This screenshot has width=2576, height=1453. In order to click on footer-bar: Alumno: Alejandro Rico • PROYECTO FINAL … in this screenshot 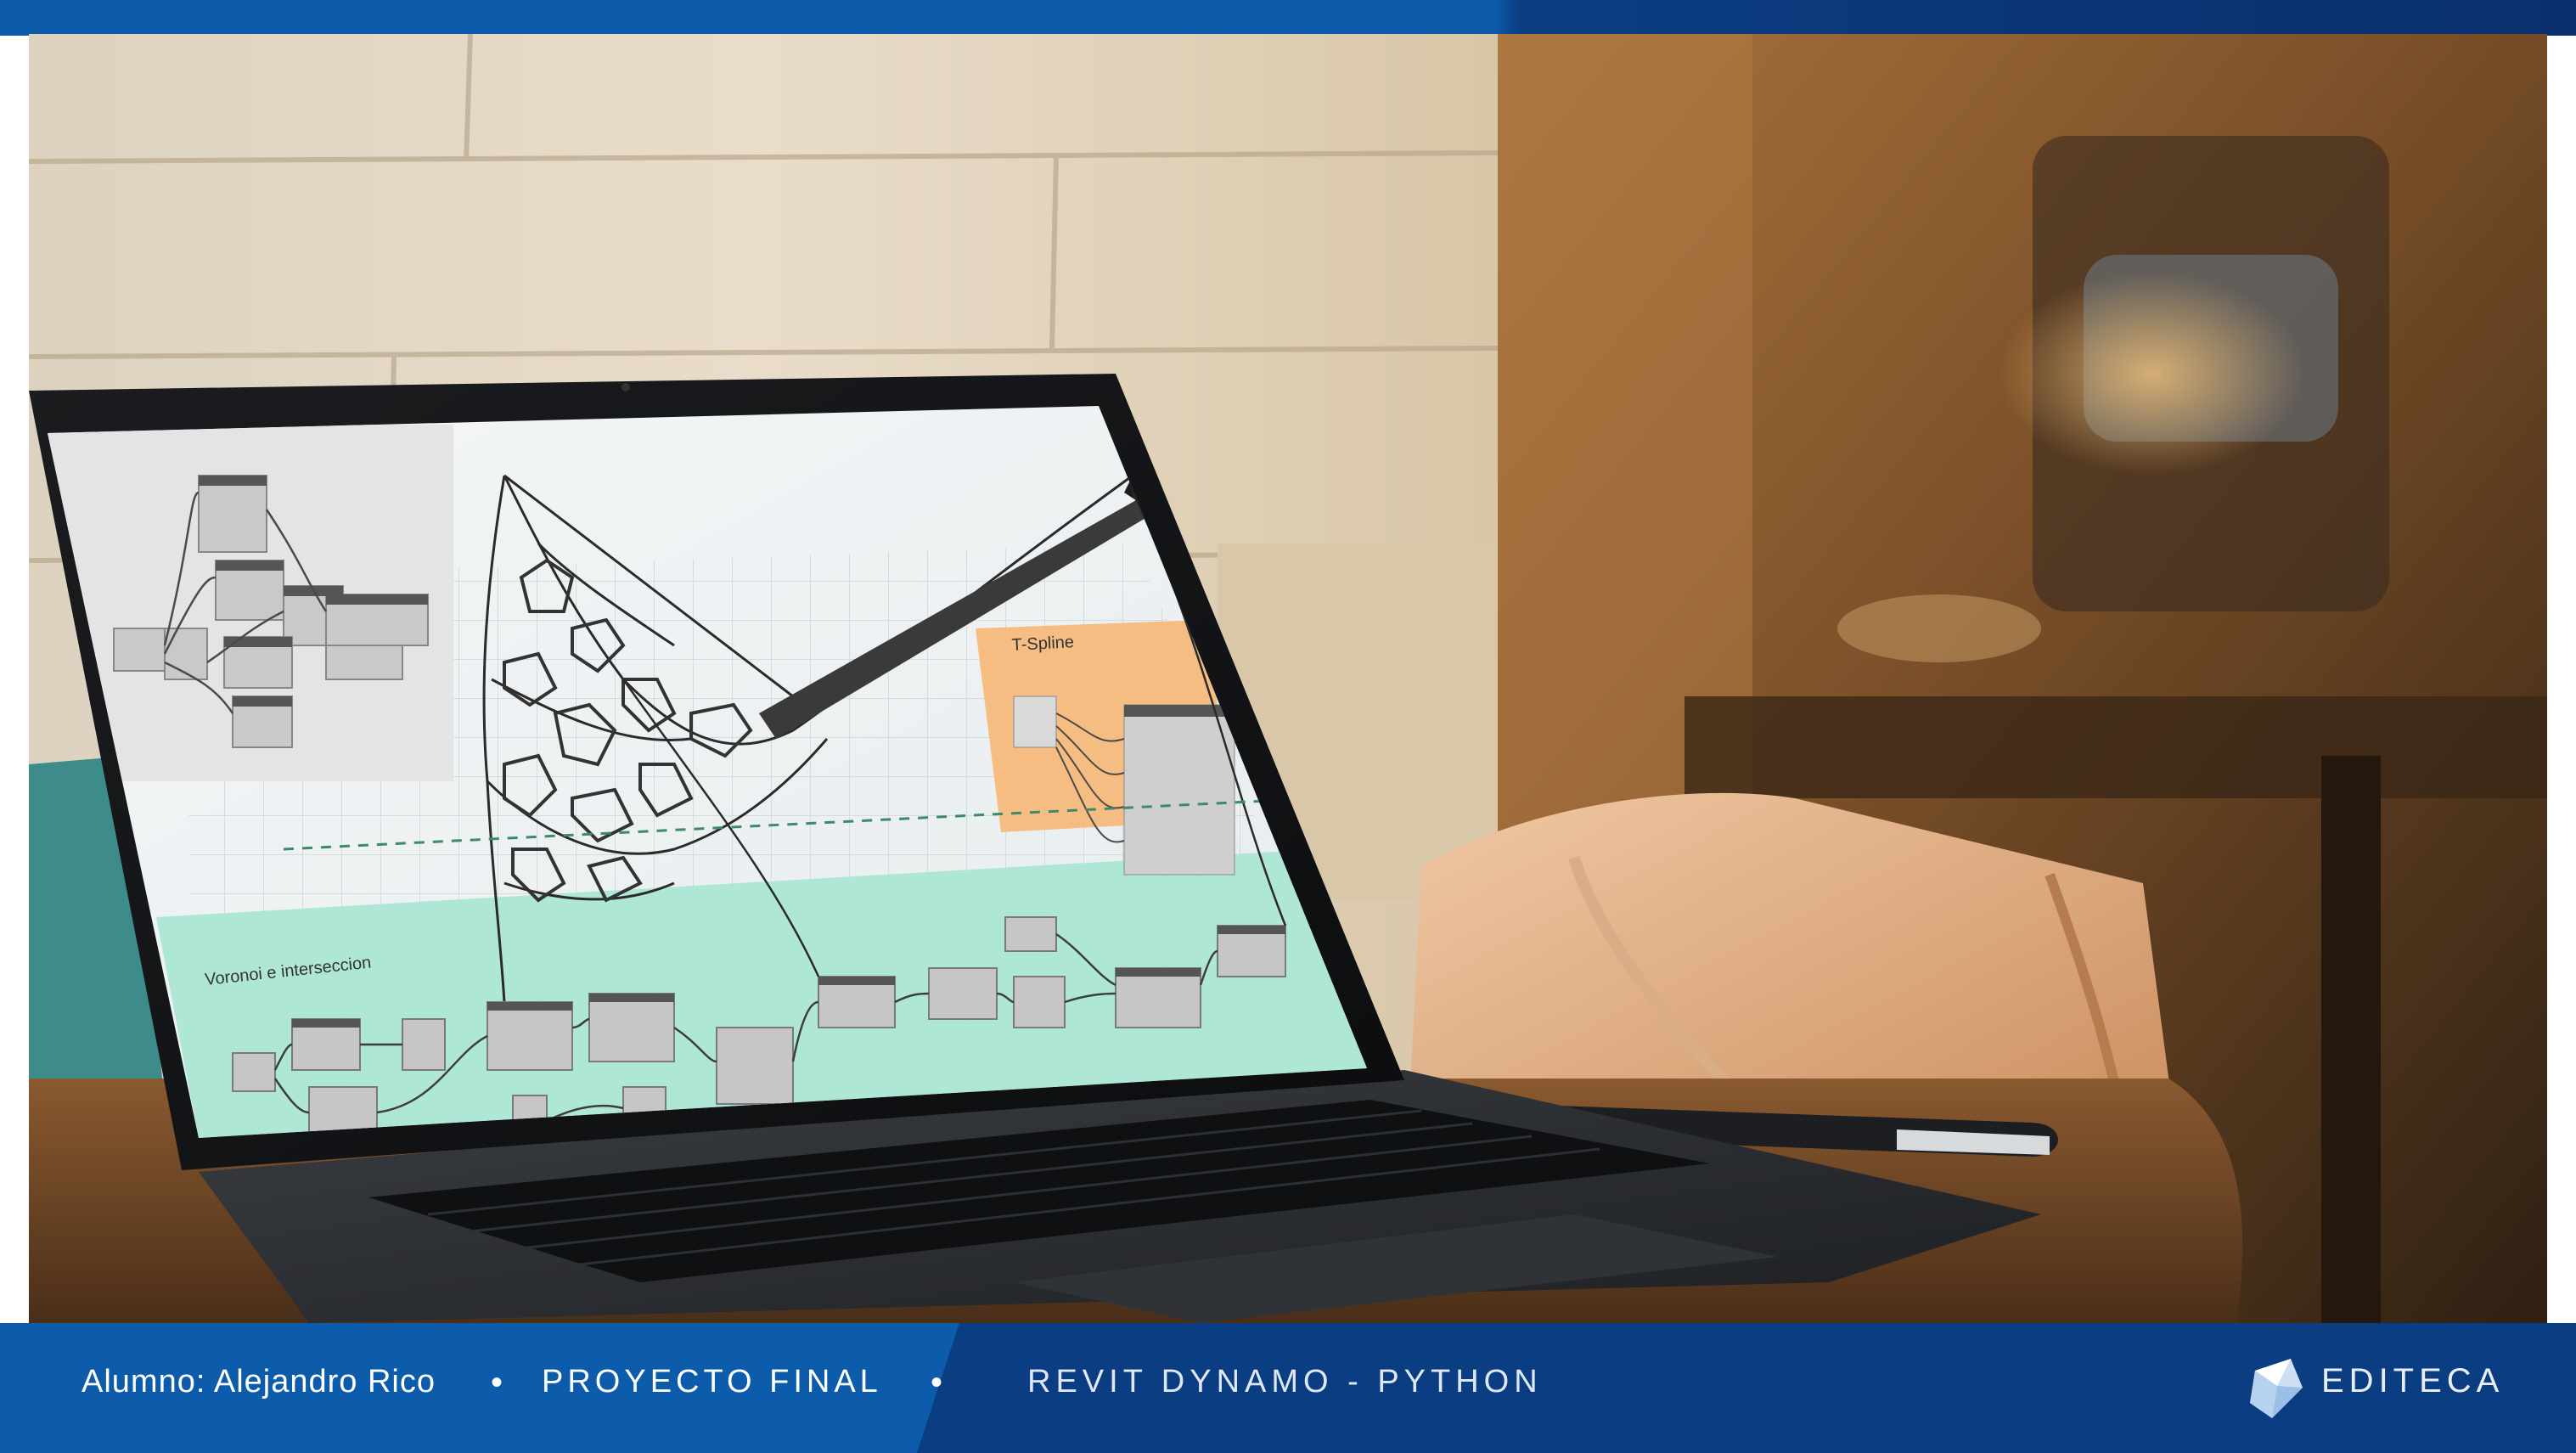, I will do `click(1288, 1388)`.